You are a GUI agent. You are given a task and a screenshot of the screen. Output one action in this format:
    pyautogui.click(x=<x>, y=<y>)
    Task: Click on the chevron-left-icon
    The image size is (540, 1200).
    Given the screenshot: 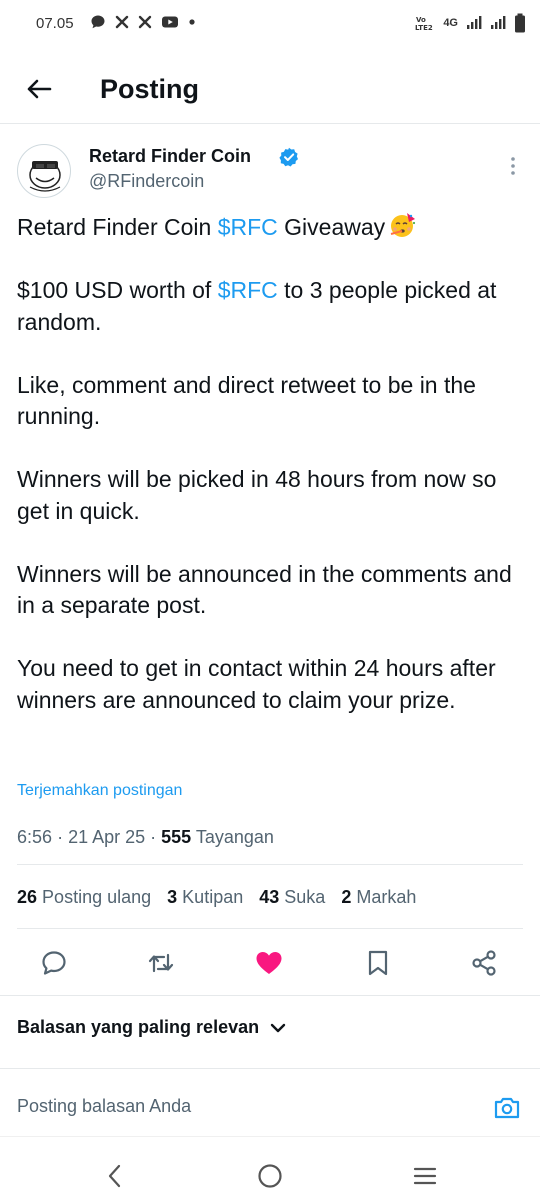 What is the action you would take?
    pyautogui.click(x=114, y=1176)
    